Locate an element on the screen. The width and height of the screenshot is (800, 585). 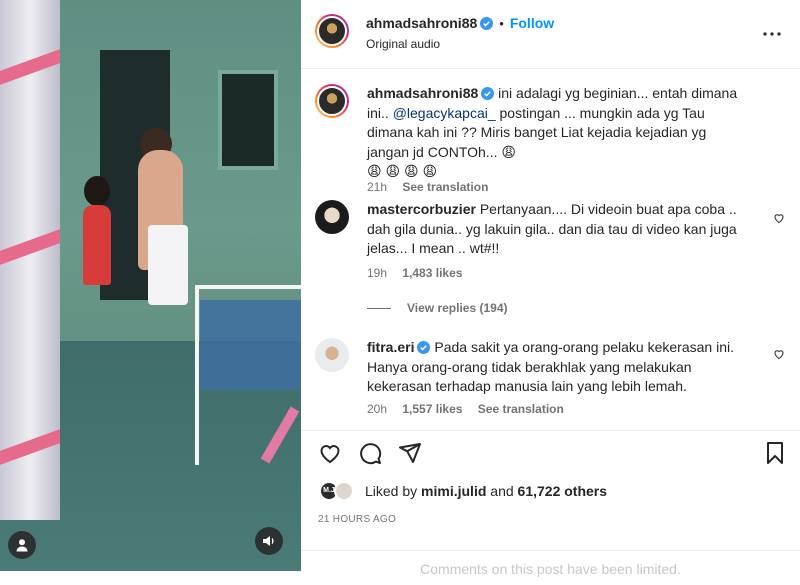
caption-author-avatar is located at coordinates (332, 101).